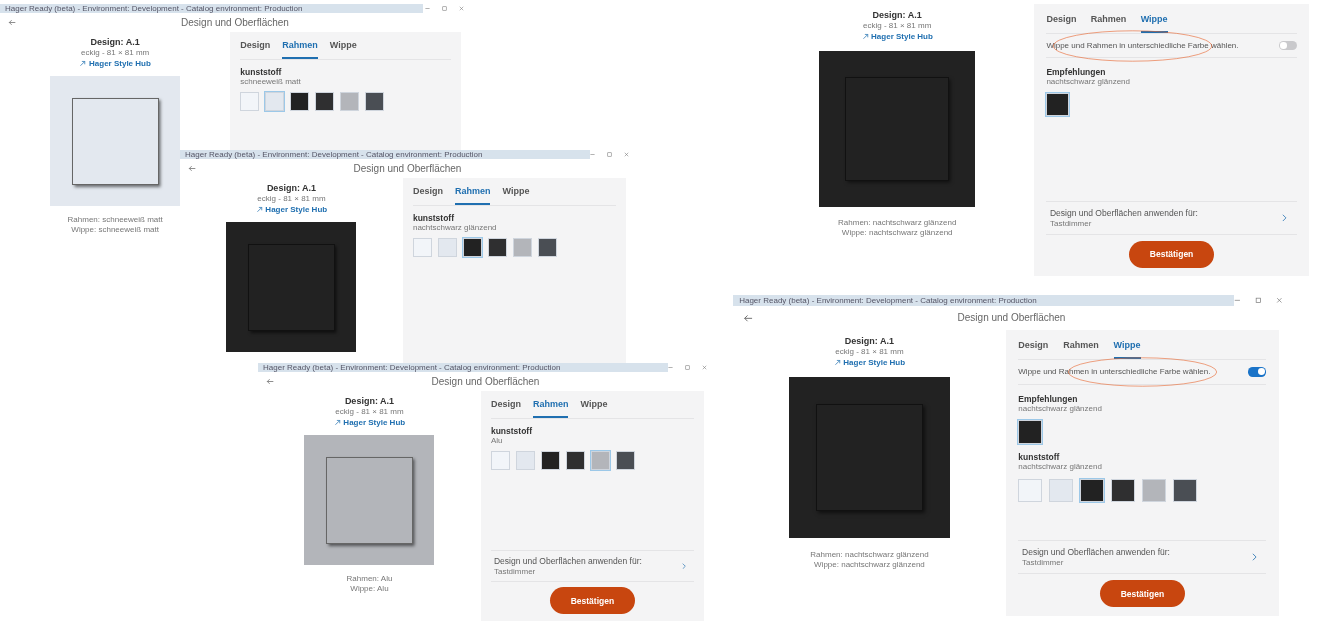  What do you see at coordinates (897, 232) in the screenshot?
I see `finish-caption: Wippe: nachtschwarz glänzend` at bounding box center [897, 232].